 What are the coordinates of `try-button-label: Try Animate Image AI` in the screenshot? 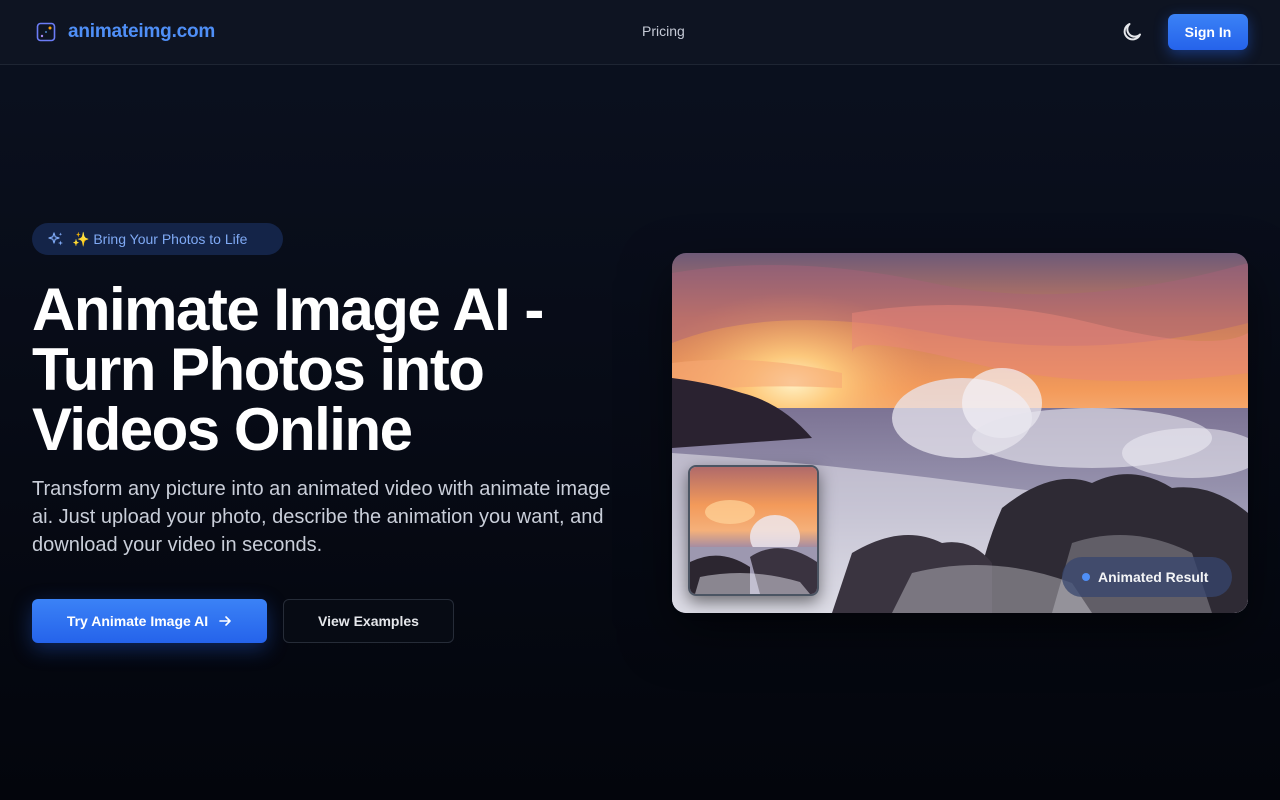 It's located at (137, 621).